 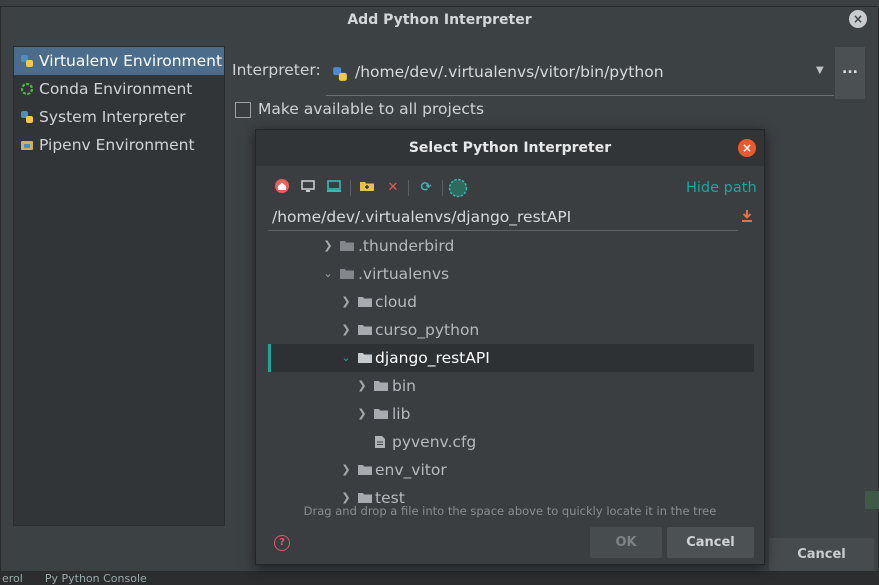 I want to click on tree-item-pyvenv-cfg: pyvenv.cfg, so click(x=511, y=442).